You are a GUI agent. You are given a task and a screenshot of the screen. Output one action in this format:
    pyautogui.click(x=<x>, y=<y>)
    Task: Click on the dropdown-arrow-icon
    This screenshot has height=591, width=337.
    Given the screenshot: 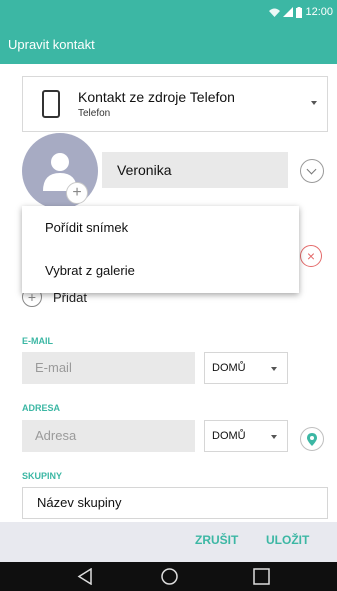 What is the action you would take?
    pyautogui.click(x=314, y=103)
    